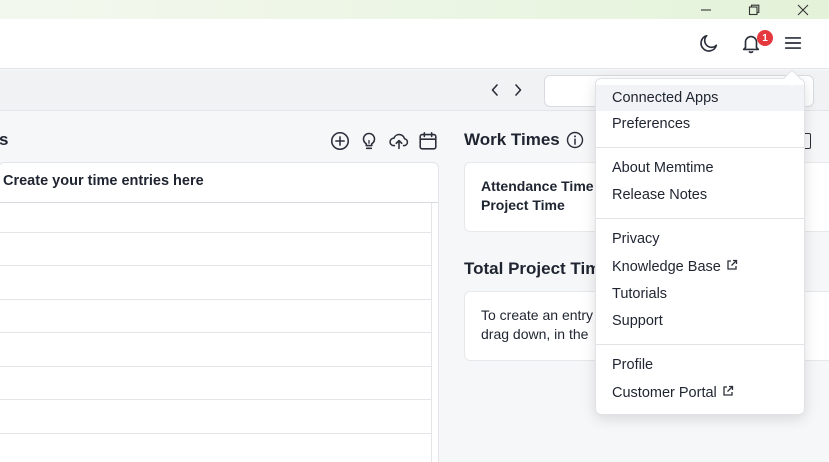 The height and width of the screenshot is (462, 829). I want to click on suggestions-button, so click(369, 141).